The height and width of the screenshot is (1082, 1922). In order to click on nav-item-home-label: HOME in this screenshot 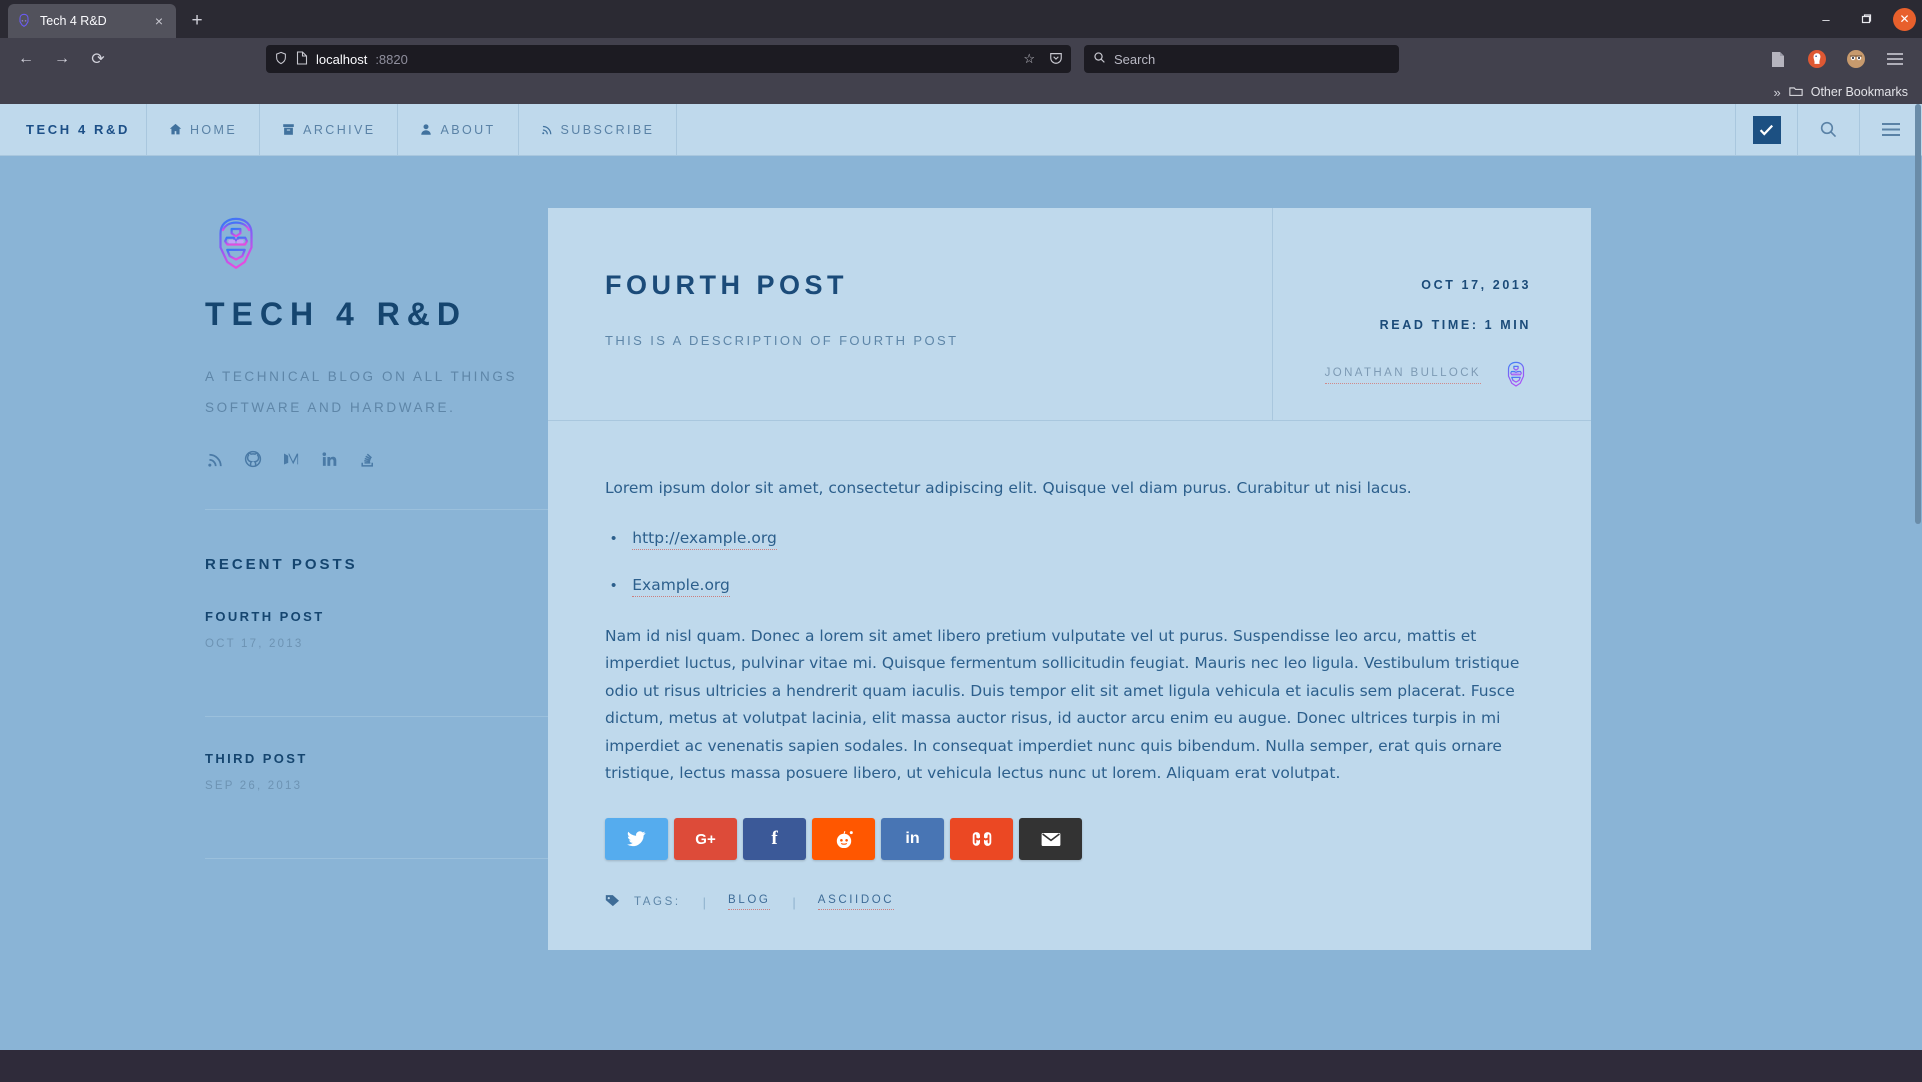, I will do `click(214, 129)`.